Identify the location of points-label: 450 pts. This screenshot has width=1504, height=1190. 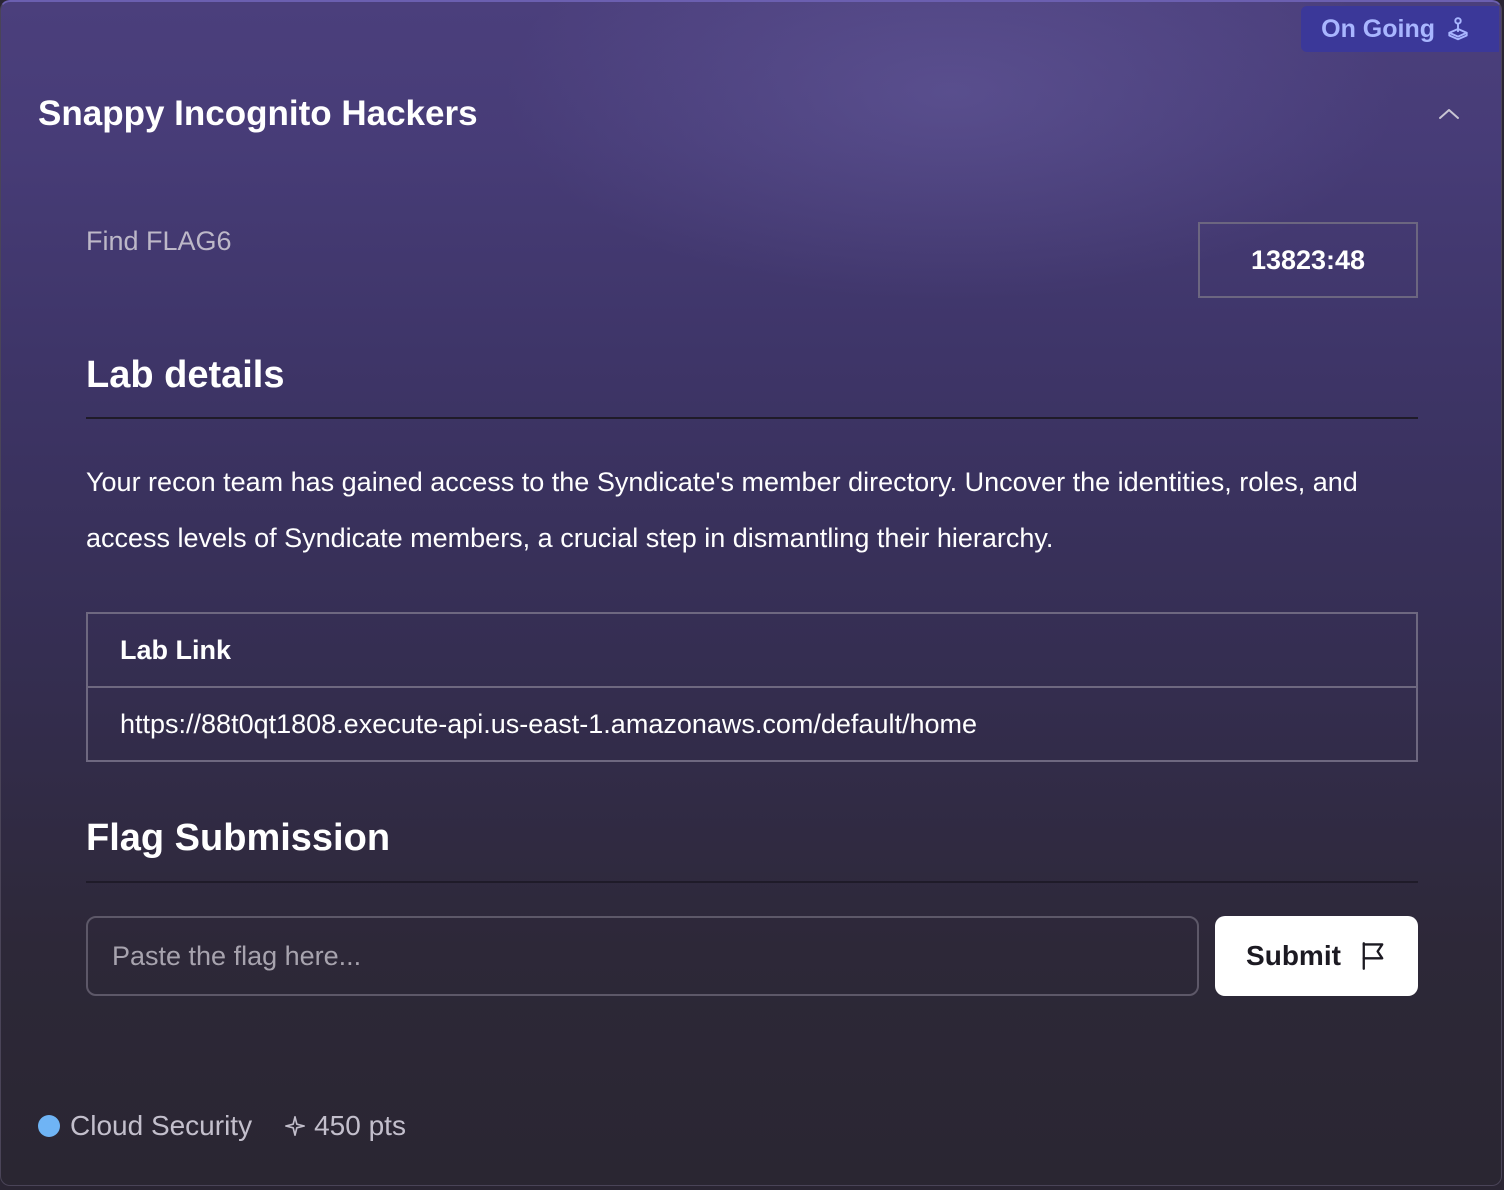
(360, 1125).